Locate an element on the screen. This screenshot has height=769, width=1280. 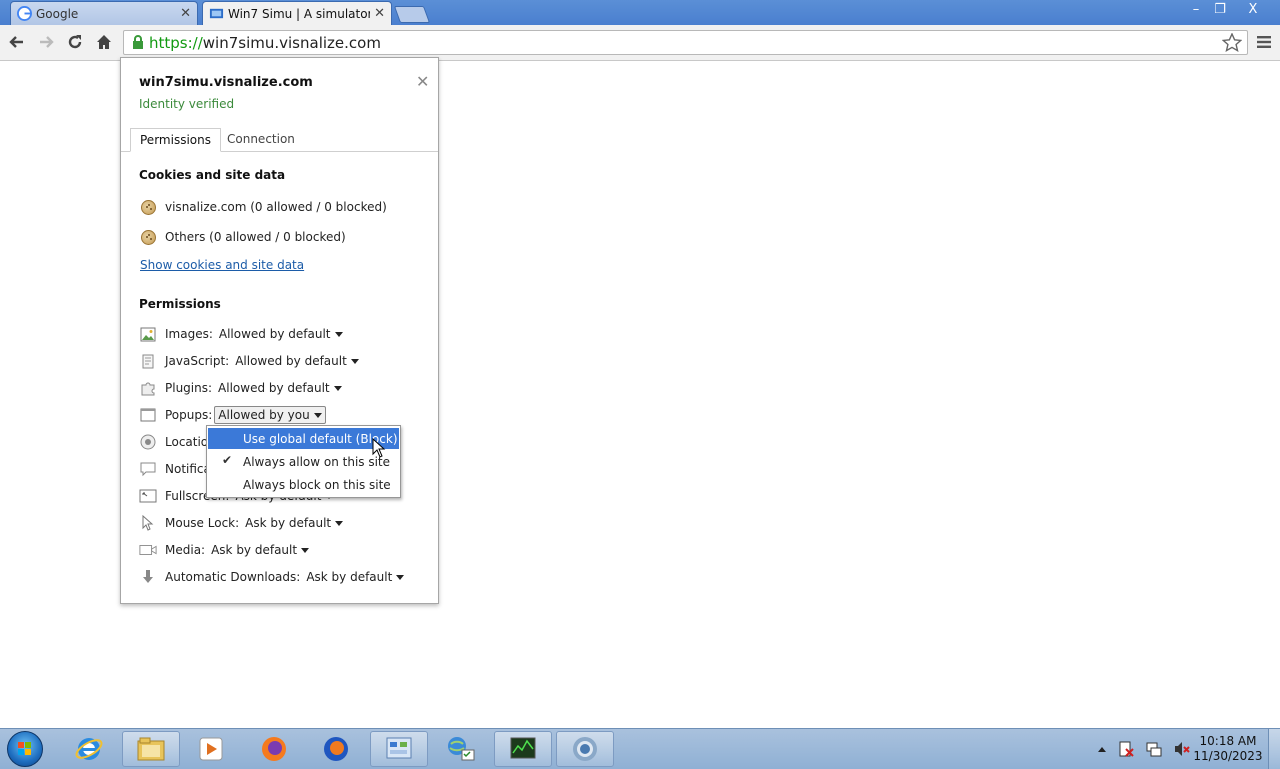
tab-win7simu: Win7 Simu | A simulator o ✕ is located at coordinates (297, 13).